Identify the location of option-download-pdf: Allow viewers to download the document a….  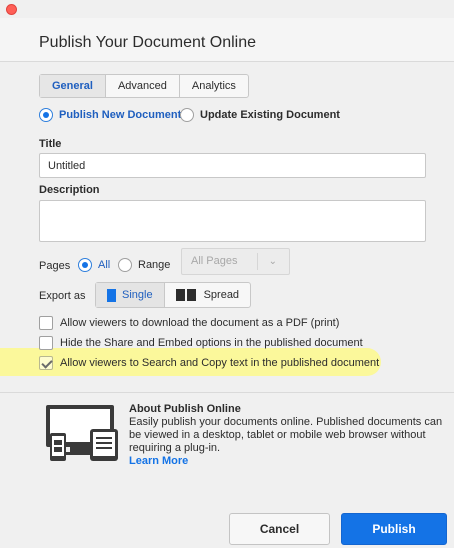
(189, 323).